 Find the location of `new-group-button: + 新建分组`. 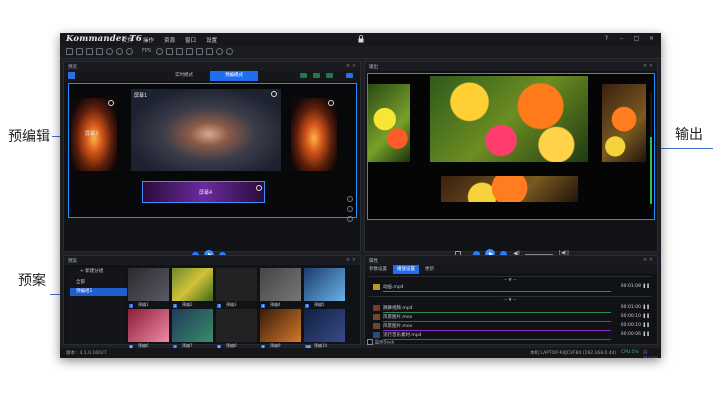

new-group-button: + 新建分组 is located at coordinates (91, 271).